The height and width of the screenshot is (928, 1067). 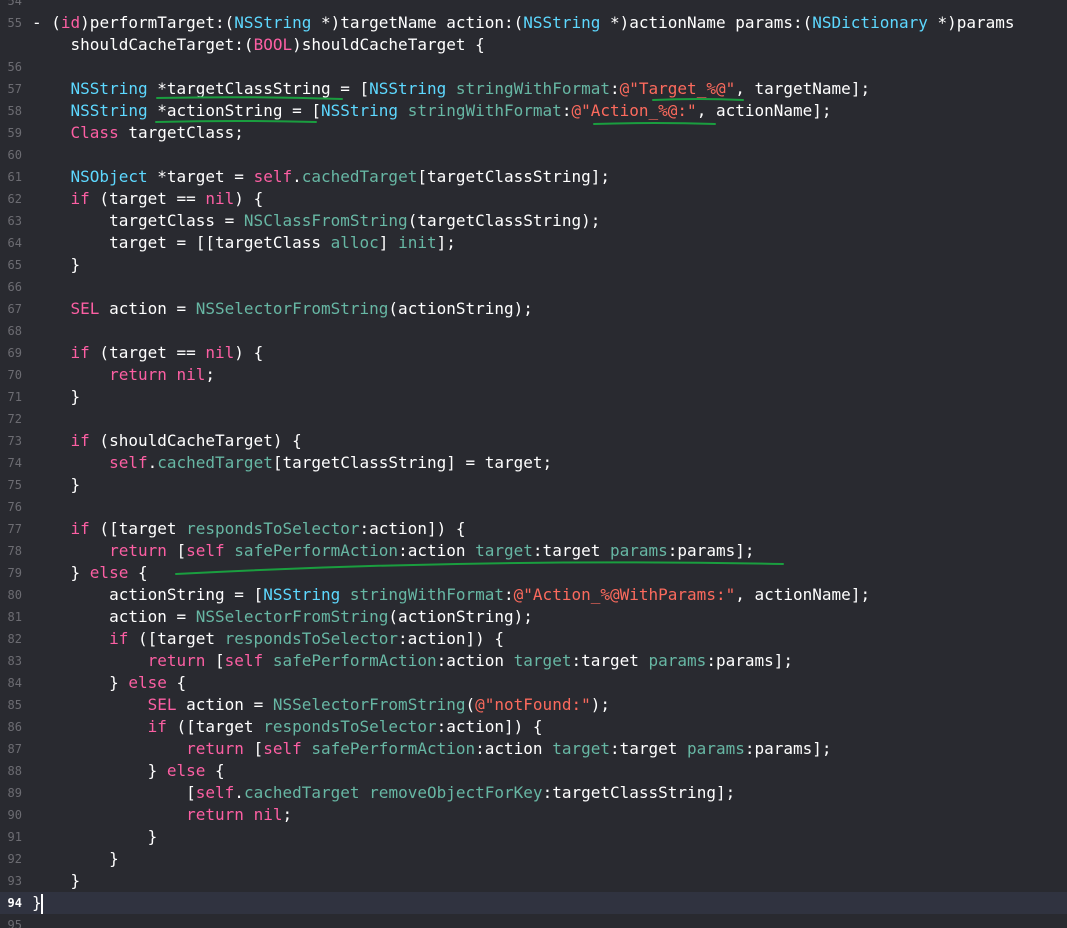 What do you see at coordinates (533, 155) in the screenshot?
I see `code-line: 60` at bounding box center [533, 155].